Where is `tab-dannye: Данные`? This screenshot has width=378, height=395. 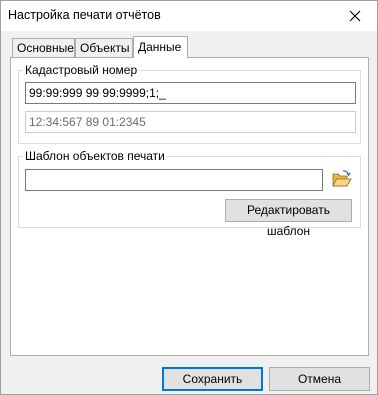
tab-dannye: Данные is located at coordinates (160, 47).